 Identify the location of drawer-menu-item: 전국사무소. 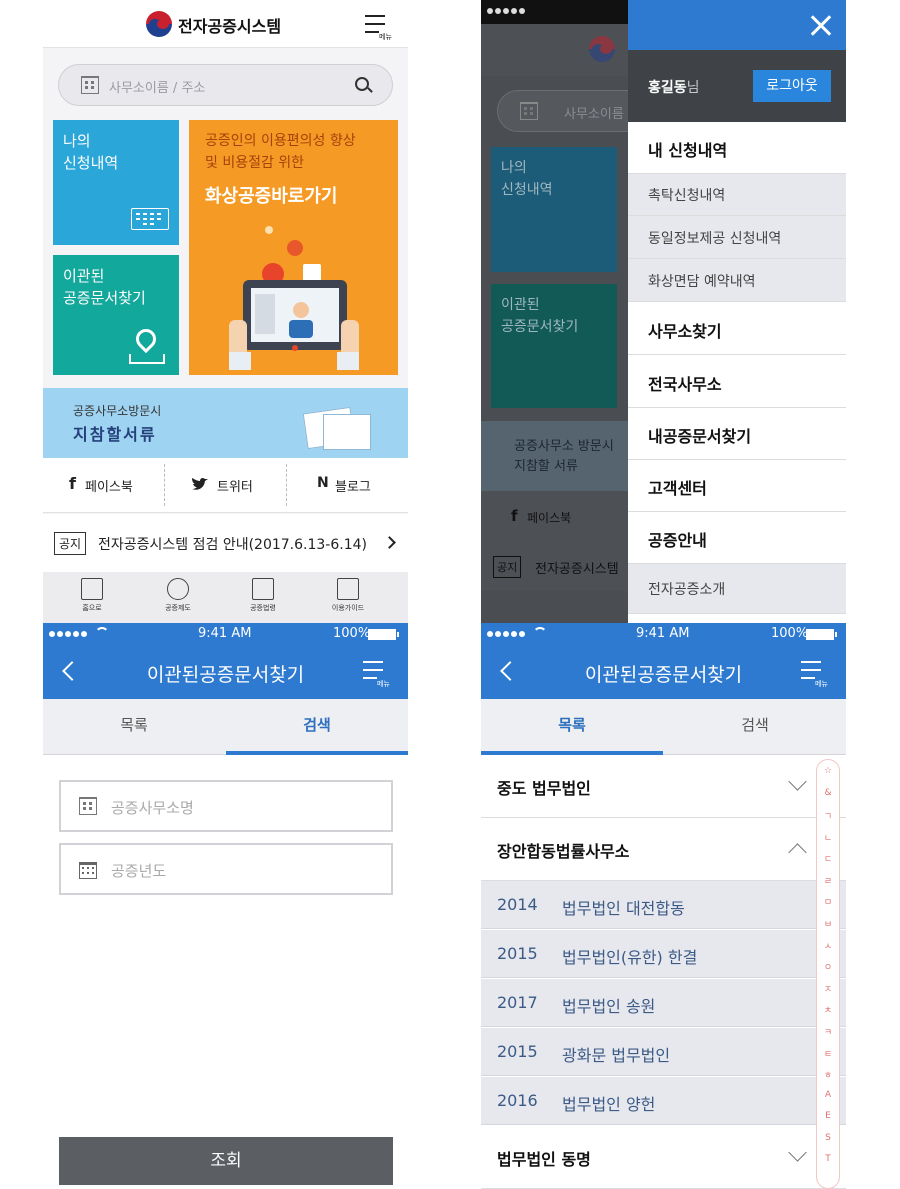
(737, 381).